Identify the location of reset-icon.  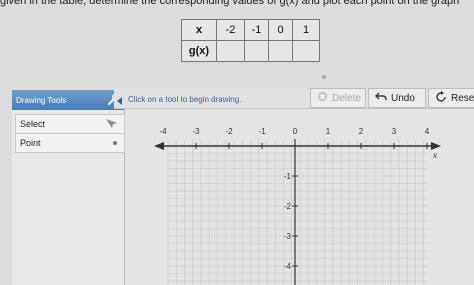
(441, 98).